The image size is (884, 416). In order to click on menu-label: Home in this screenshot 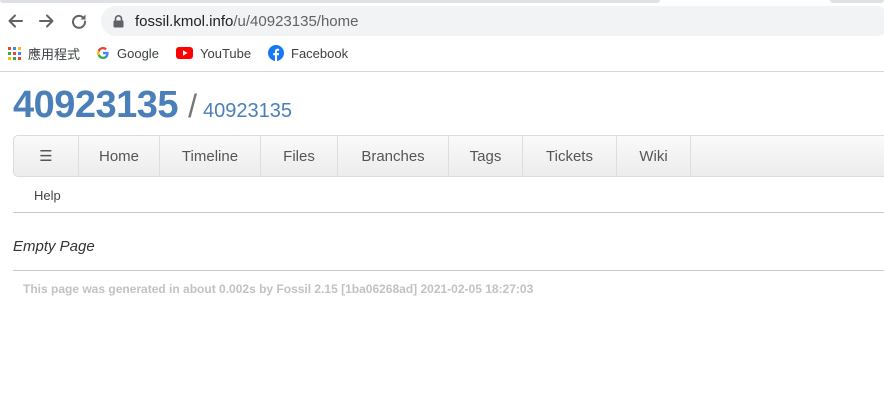, I will do `click(118, 156)`.